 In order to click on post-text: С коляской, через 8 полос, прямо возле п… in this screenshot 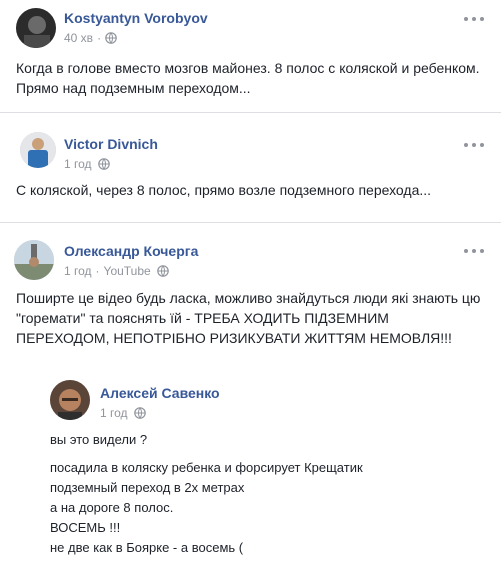, I will do `click(223, 190)`.